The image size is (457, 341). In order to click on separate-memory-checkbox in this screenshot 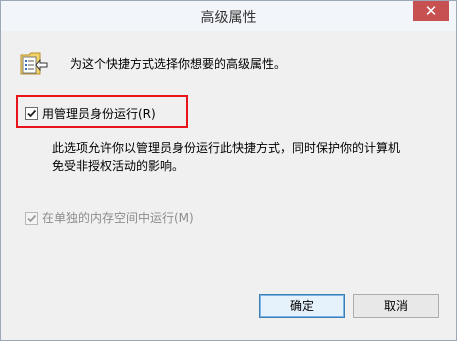, I will do `click(31, 218)`.